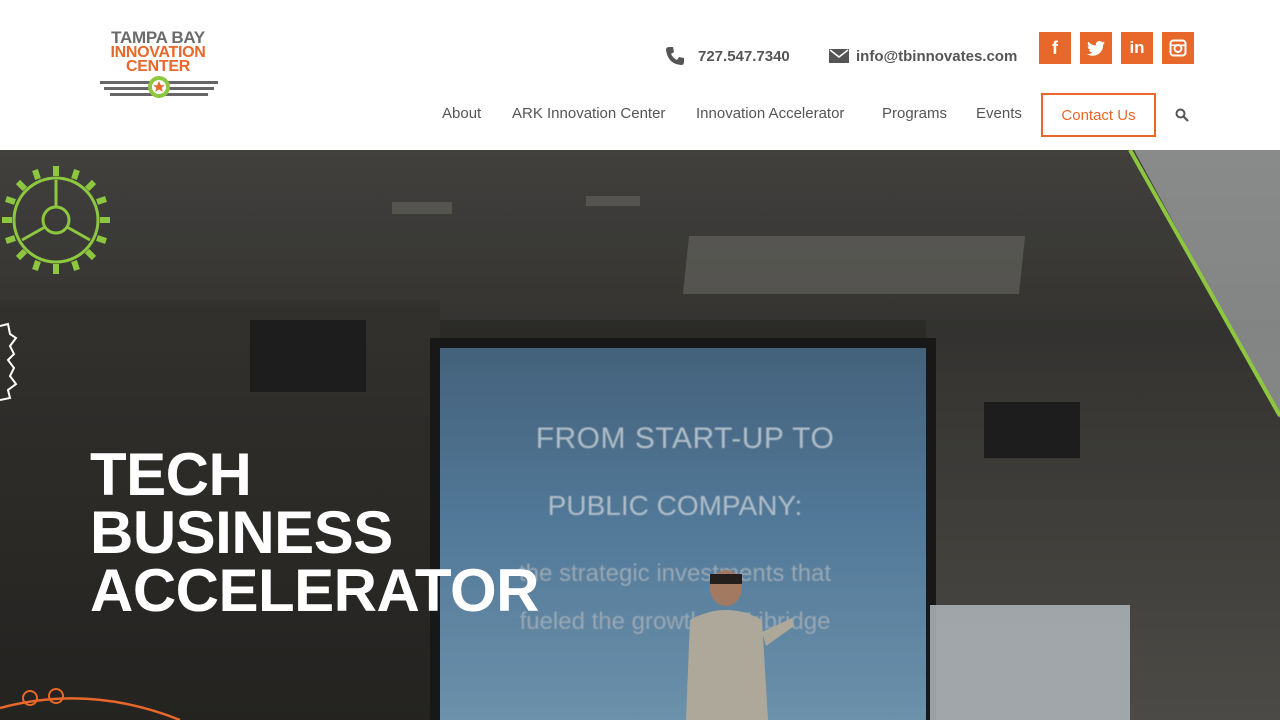  Describe the element at coordinates (159, 87) in the screenshot. I see `logo-gear-emblem` at that location.